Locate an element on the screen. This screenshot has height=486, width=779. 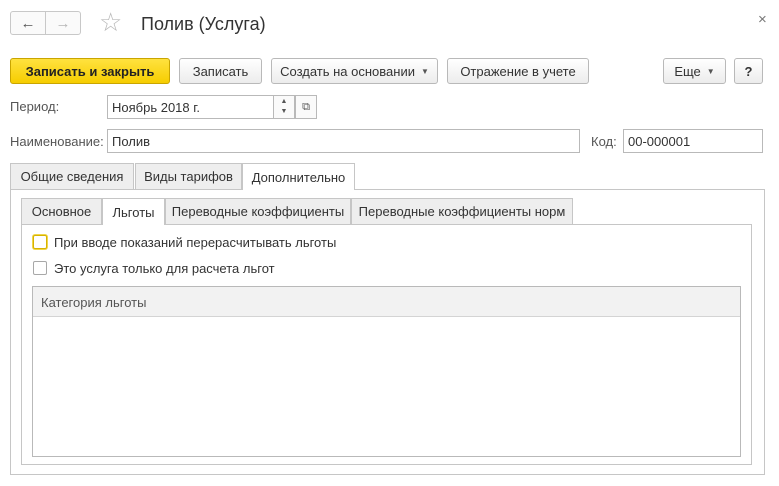
create-based-on-button: Создать на основании ▼ is located at coordinates (354, 71).